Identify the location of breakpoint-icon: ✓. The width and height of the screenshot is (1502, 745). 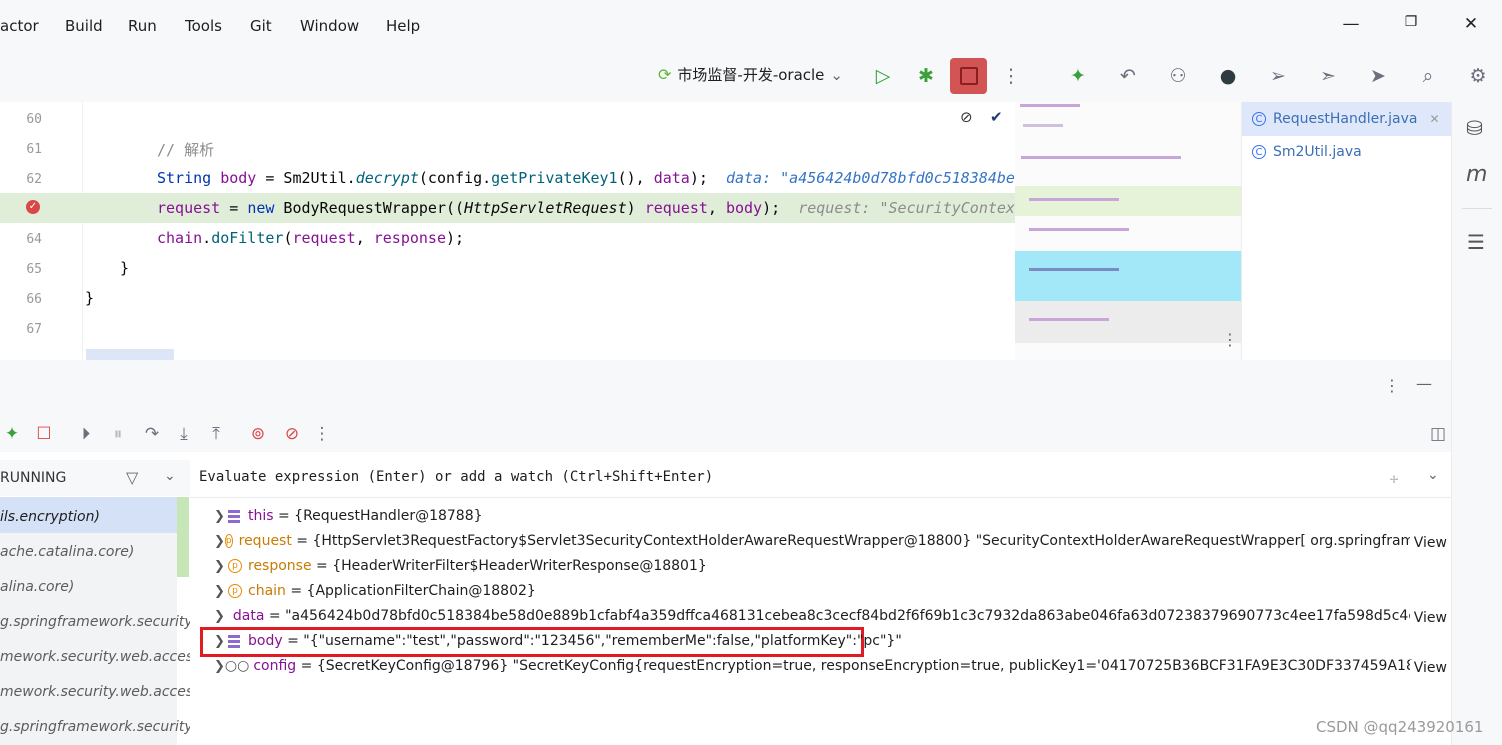
(33, 207).